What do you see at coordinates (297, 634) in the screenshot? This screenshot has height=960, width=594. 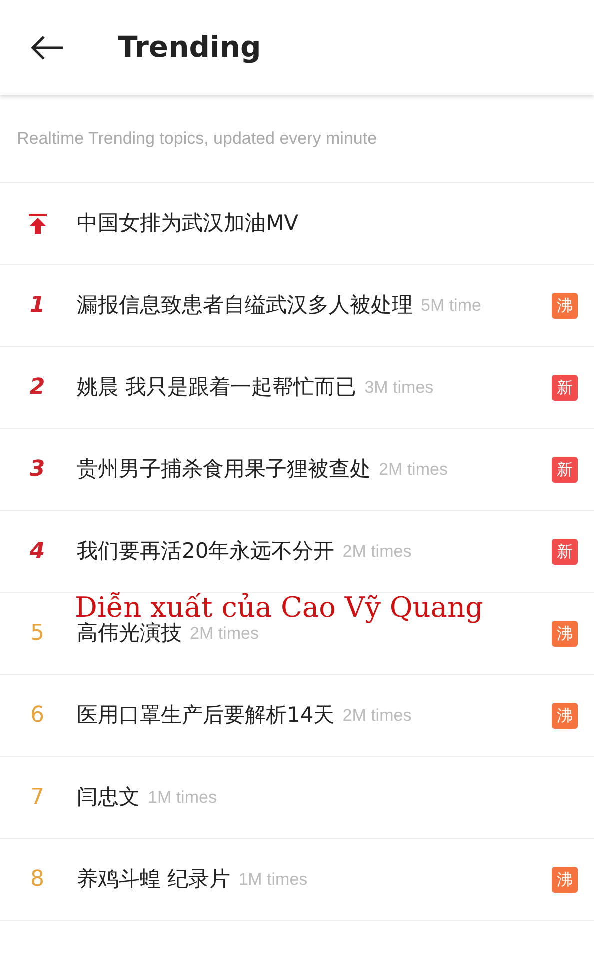 I see `trending-row: 5 高伟光演技 2M times 沸 Diễn xuất của Cao Vỹ Quang` at bounding box center [297, 634].